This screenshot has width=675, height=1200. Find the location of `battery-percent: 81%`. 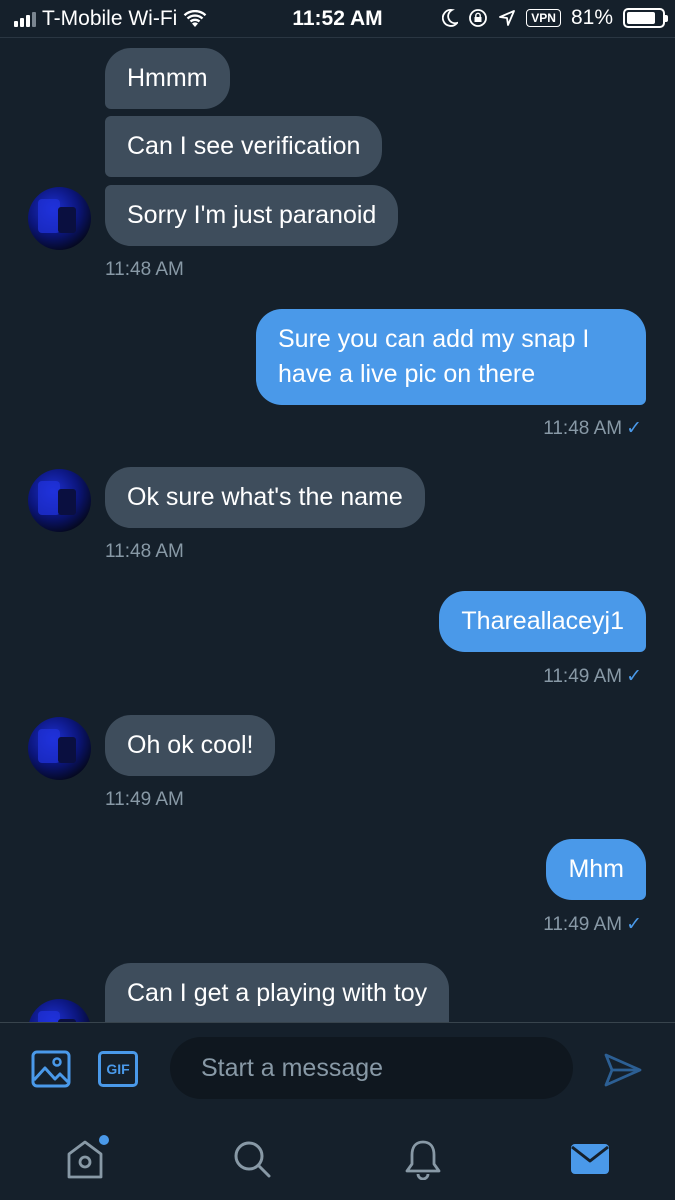

battery-percent: 81% is located at coordinates (591, 17).